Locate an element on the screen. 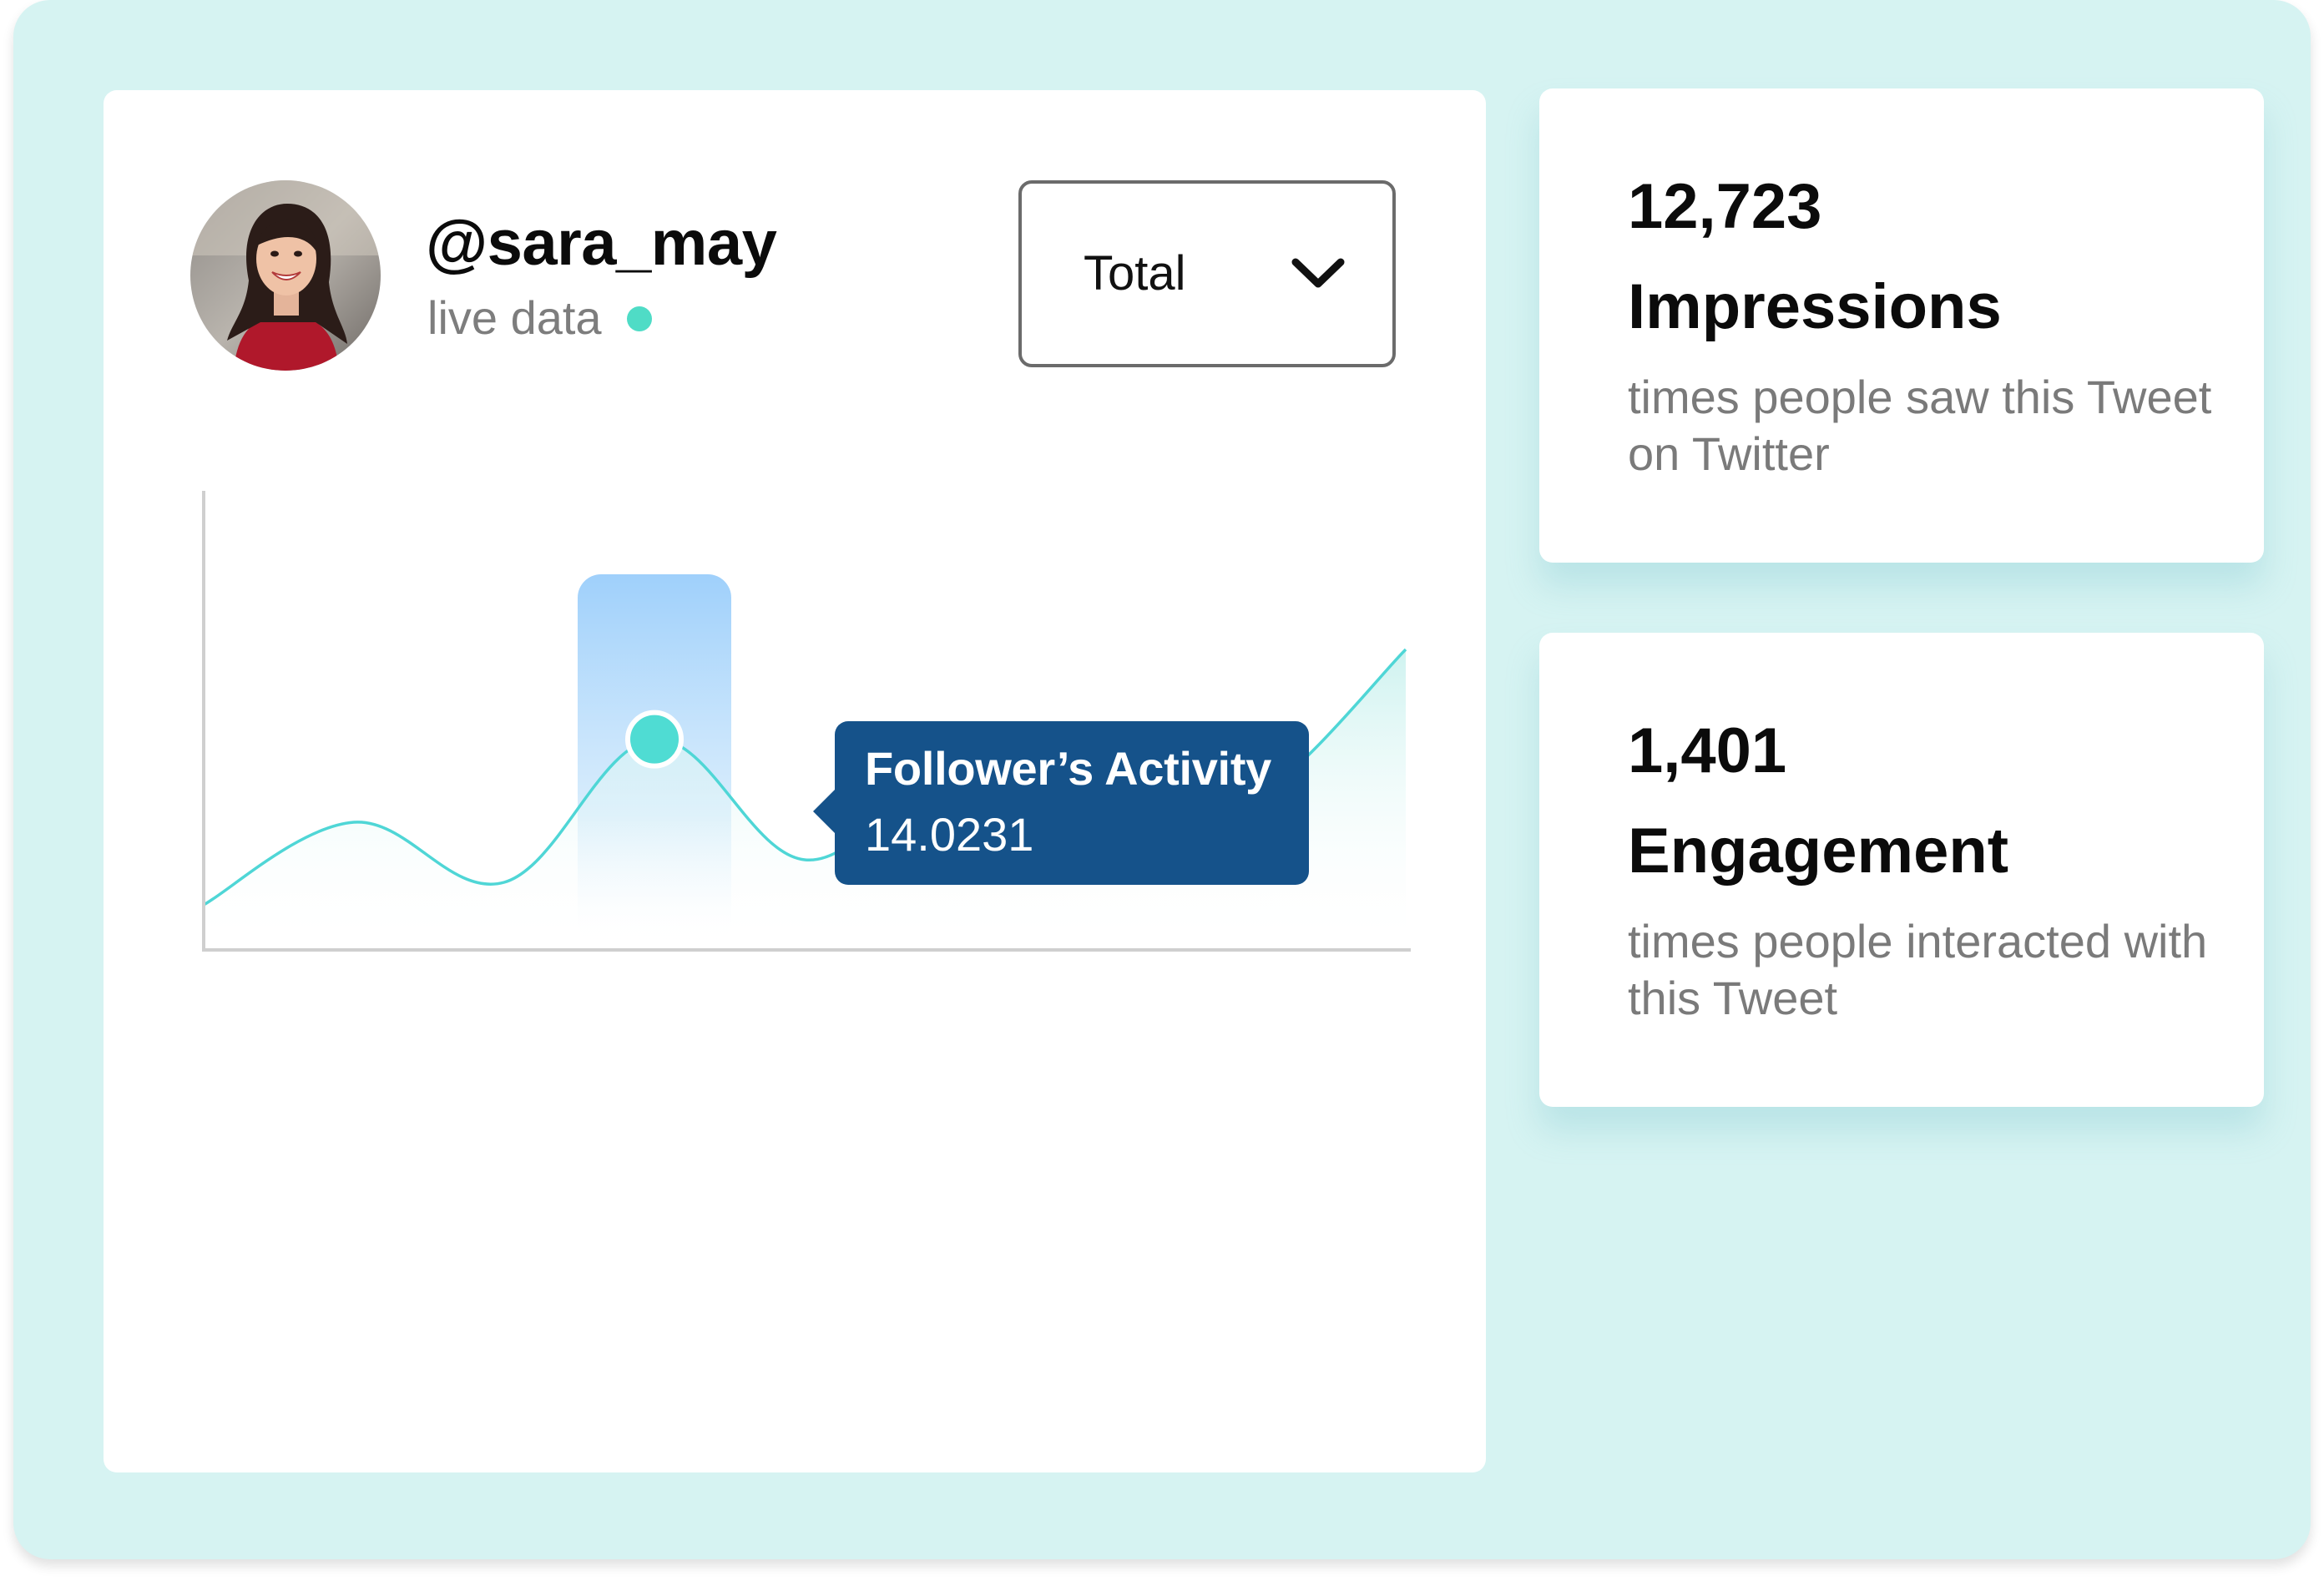 This screenshot has height=1586, width=2324. live-status: live data is located at coordinates (539, 317).